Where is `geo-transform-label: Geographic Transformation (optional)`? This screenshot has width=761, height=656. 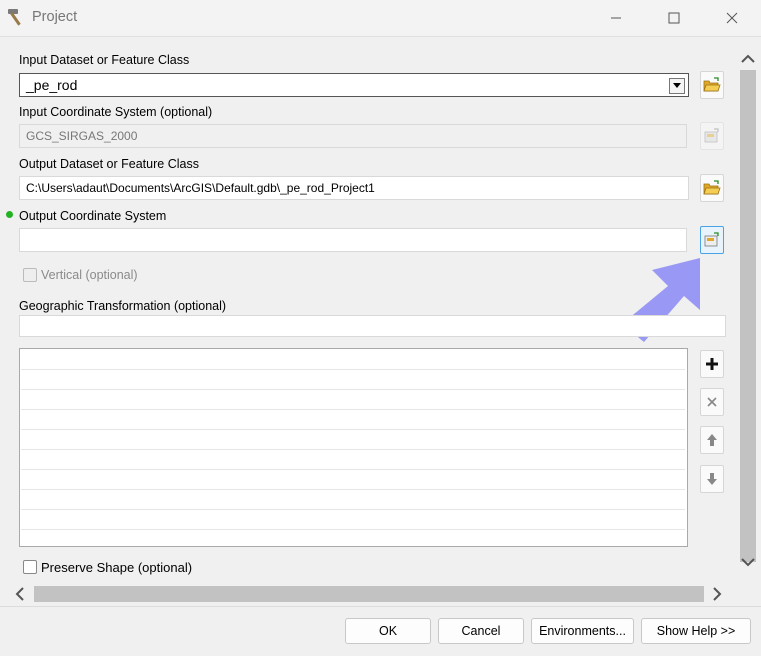
geo-transform-label: Geographic Transformation (optional) is located at coordinates (123, 306).